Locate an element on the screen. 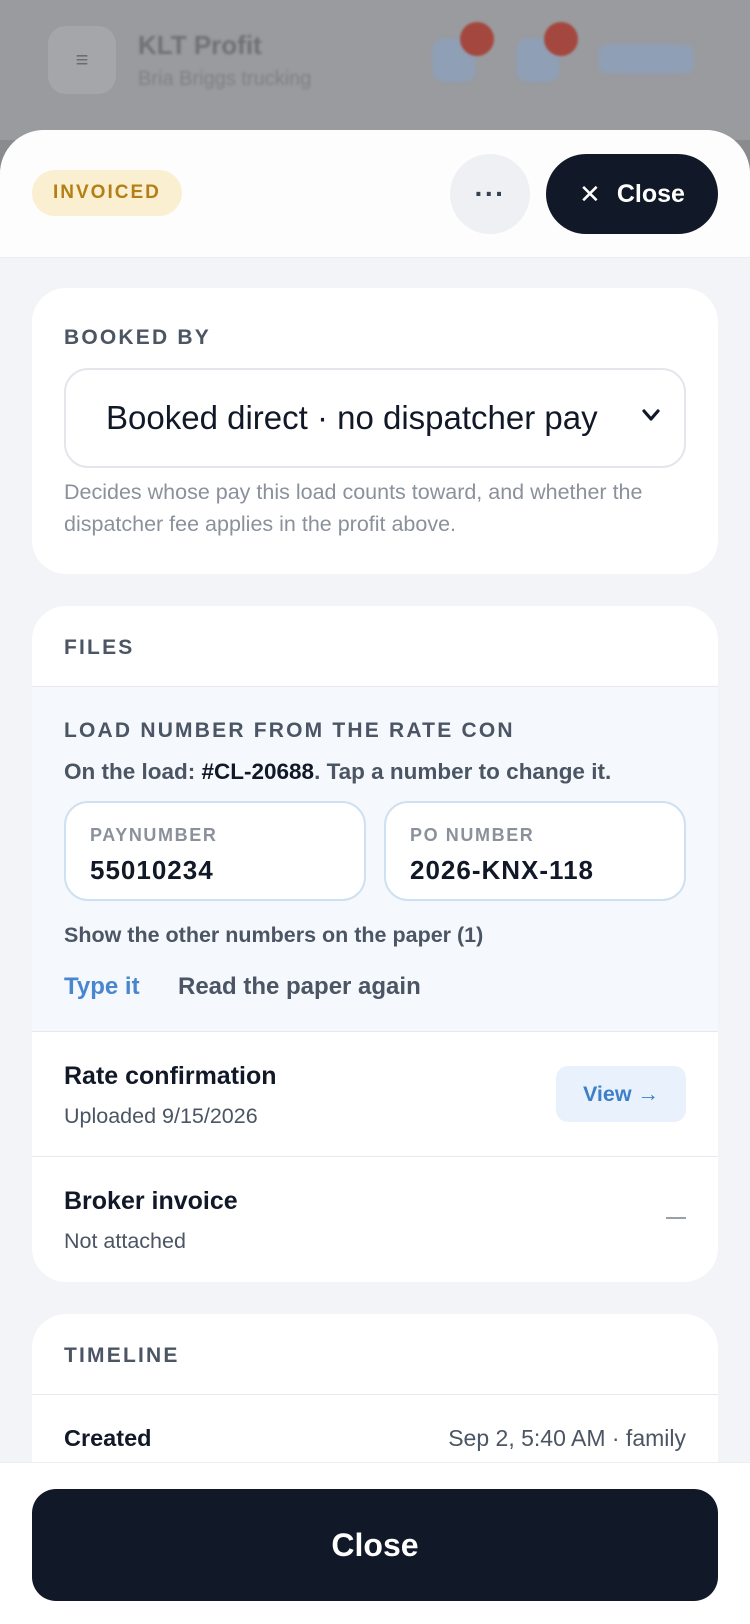 The height and width of the screenshot is (1624, 750). background-app-title: KLT Profit is located at coordinates (200, 45).